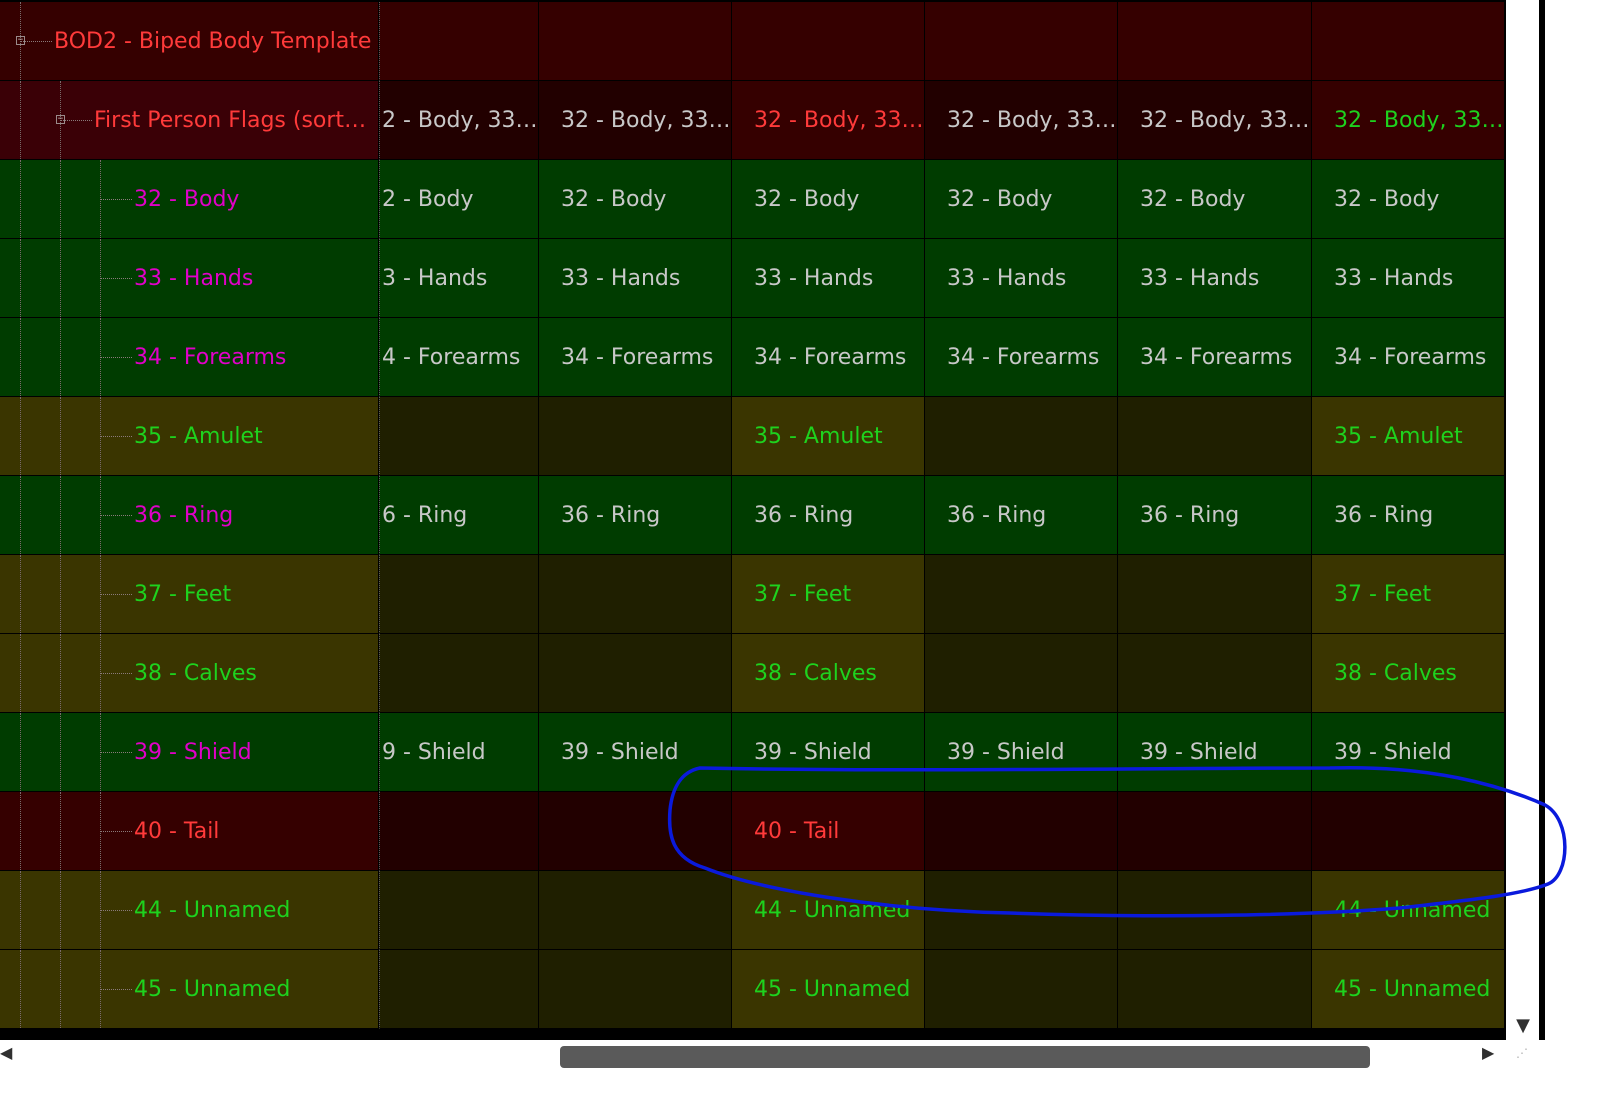 The height and width of the screenshot is (1097, 1621). I want to click on tree-node-label: 39 - Shield, so click(193, 752).